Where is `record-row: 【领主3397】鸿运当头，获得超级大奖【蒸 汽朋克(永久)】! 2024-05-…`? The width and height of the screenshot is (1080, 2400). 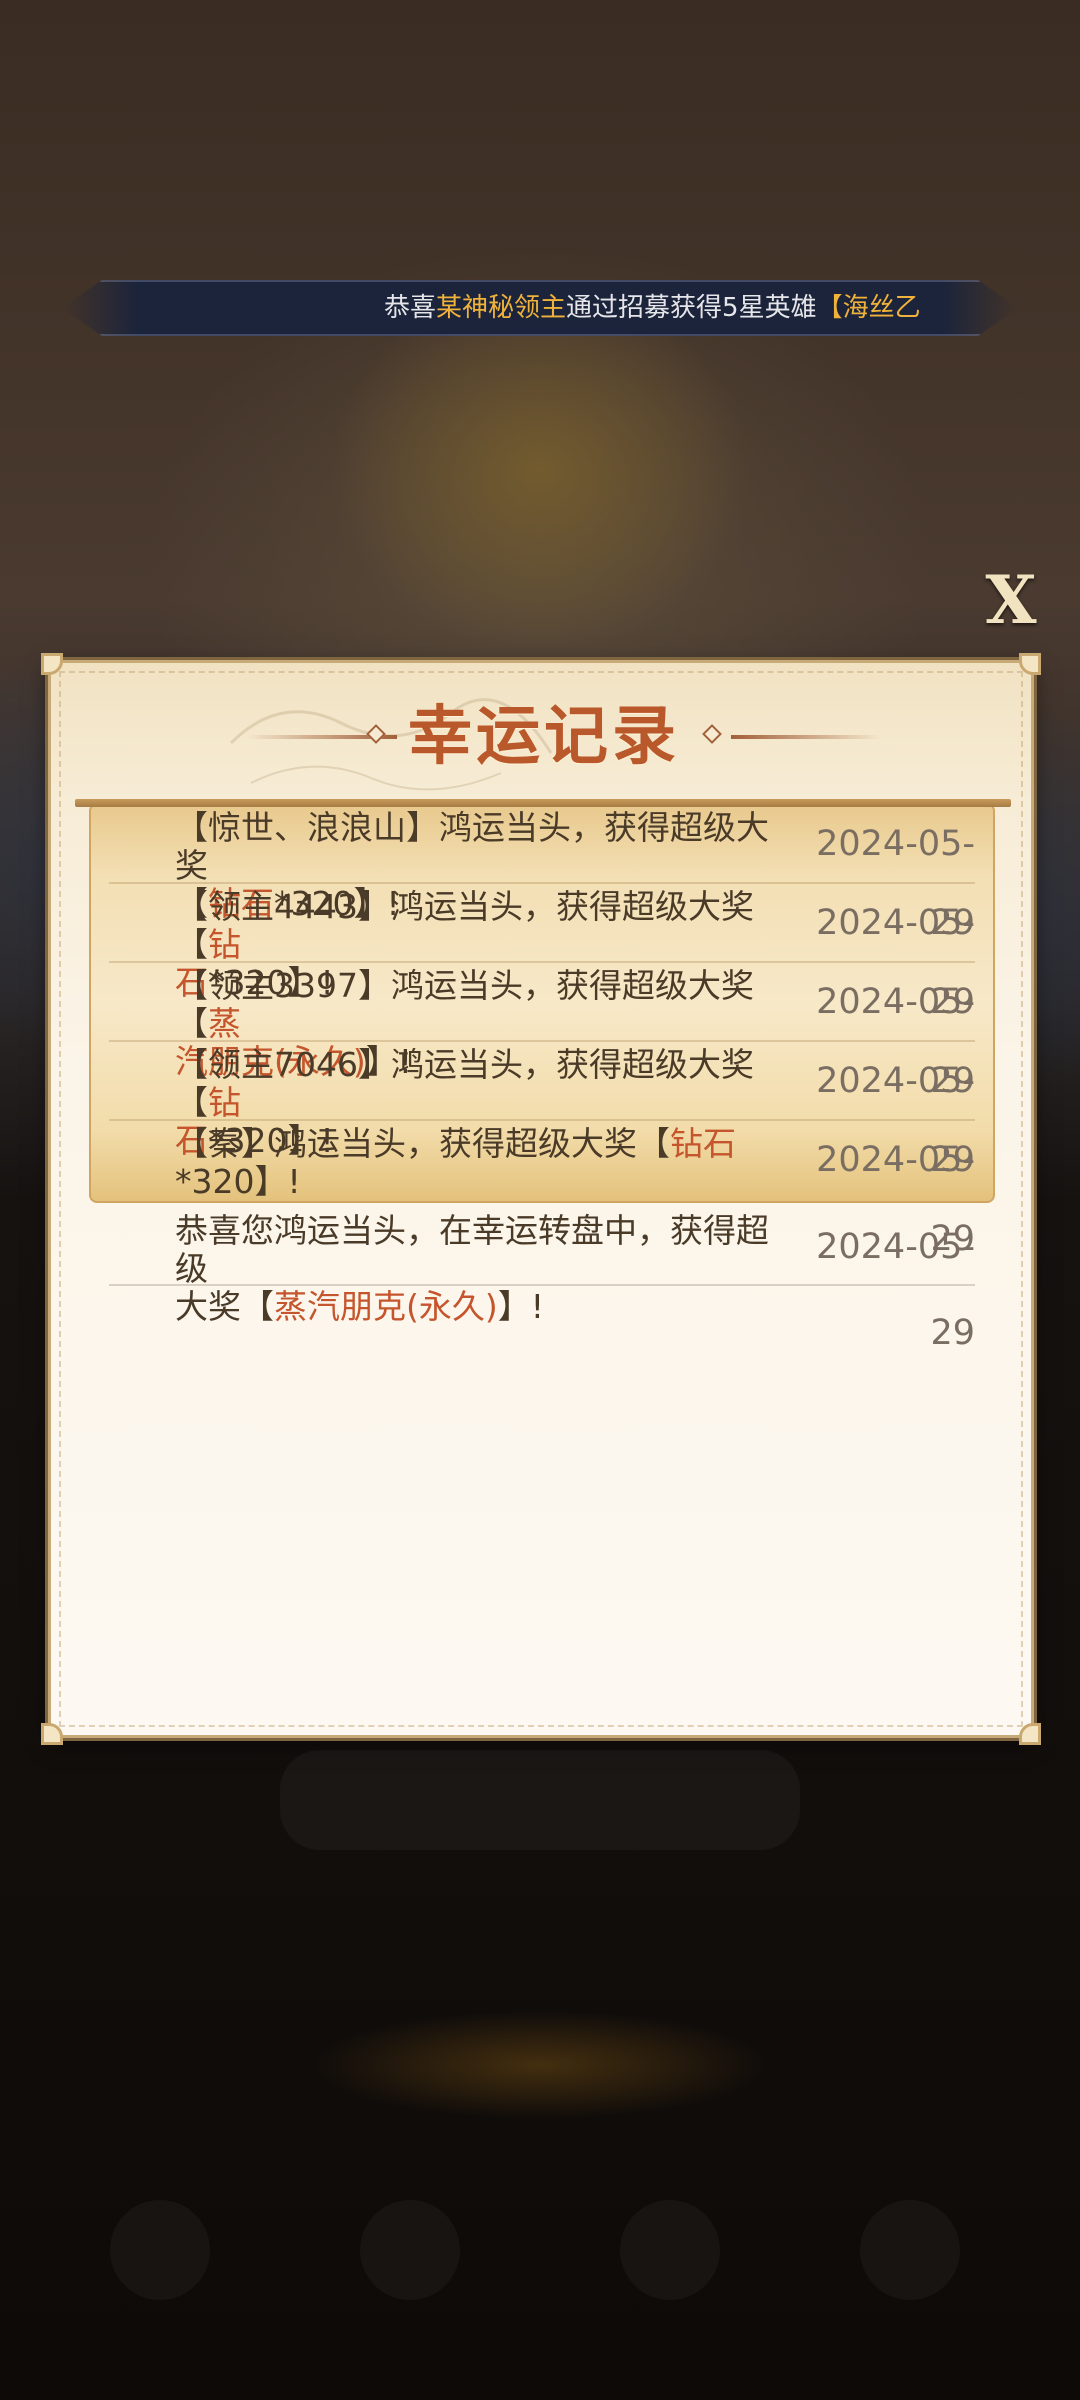 record-row: 【领主3397】鸿运当头，获得超级大奖【蒸 汽朋克(永久)】! 2024-05-… is located at coordinates (542, 1032).